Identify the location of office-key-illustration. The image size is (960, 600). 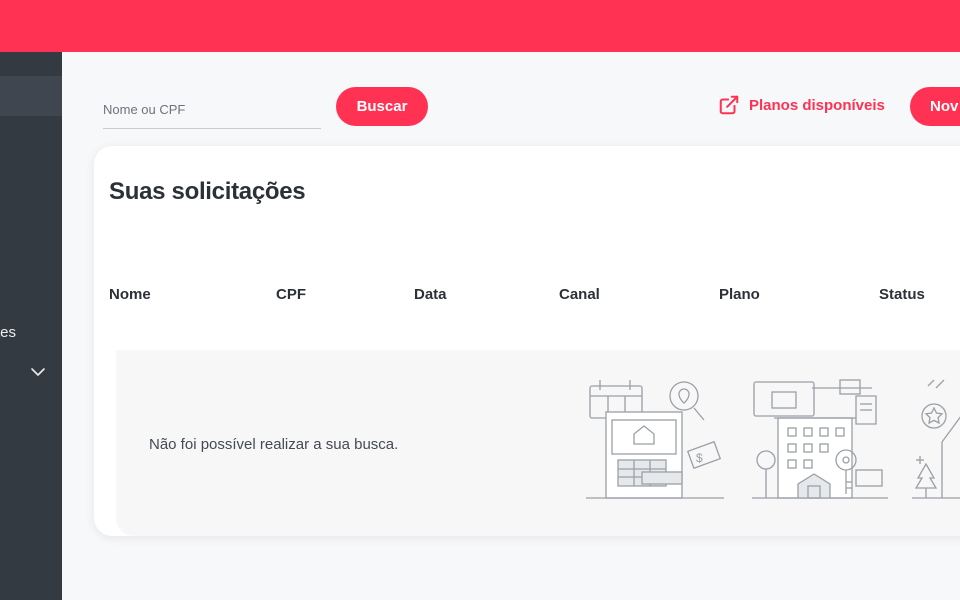
(820, 439).